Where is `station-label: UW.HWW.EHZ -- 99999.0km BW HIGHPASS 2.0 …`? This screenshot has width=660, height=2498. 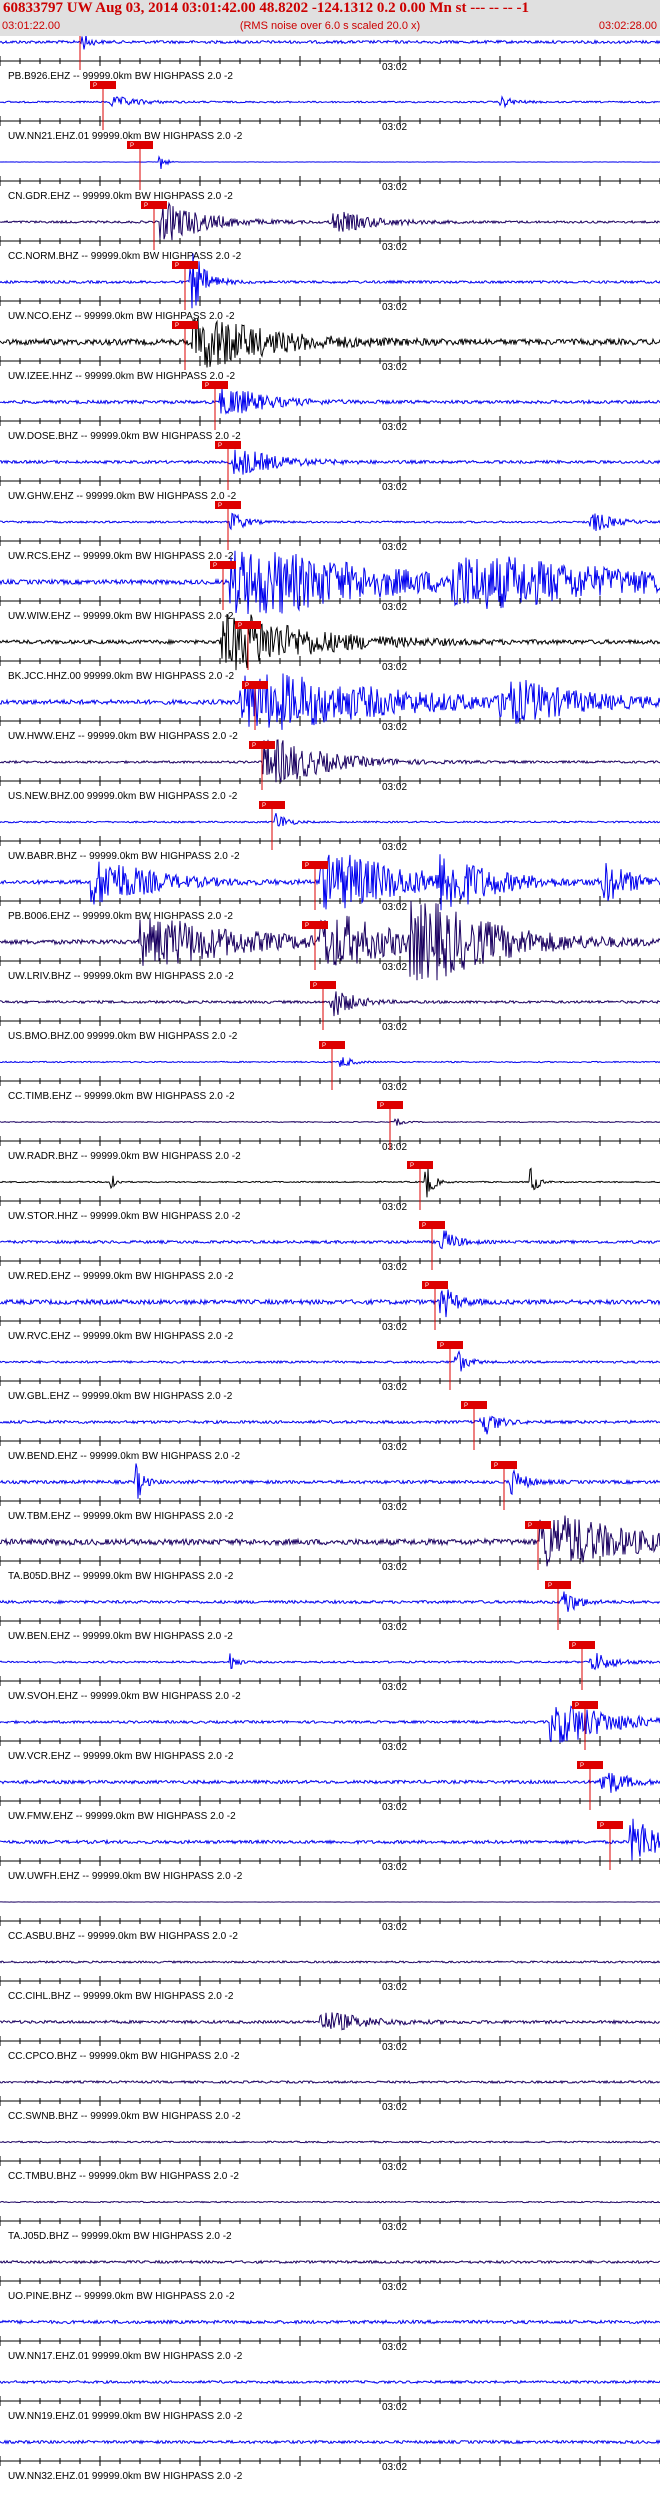 station-label: UW.HWW.EHZ -- 99999.0km BW HIGHPASS 2.0 … is located at coordinates (123, 736).